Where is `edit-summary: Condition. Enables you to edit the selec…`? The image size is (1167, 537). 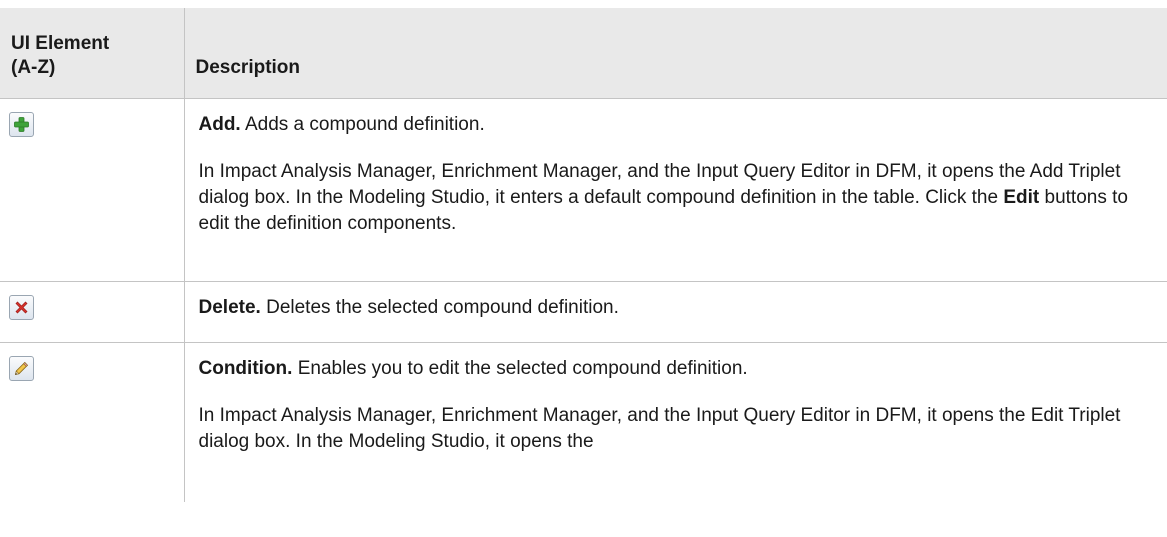 edit-summary: Condition. Enables you to edit the selec… is located at coordinates (676, 369).